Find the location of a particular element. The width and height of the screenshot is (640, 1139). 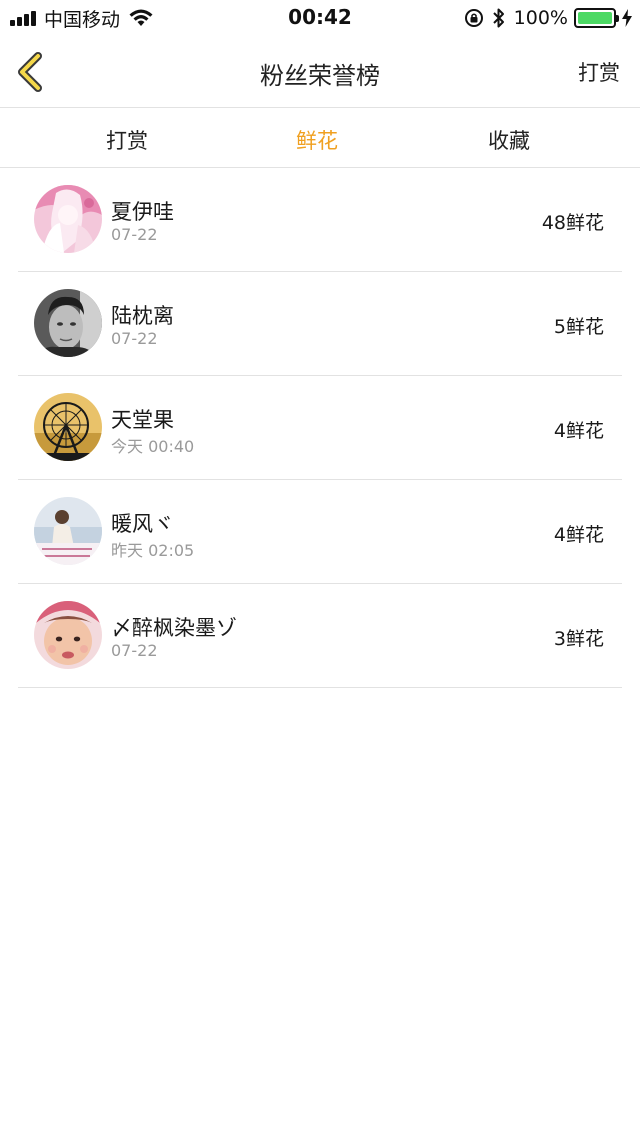

flower-count: 5鲜花 is located at coordinates (578, 327).